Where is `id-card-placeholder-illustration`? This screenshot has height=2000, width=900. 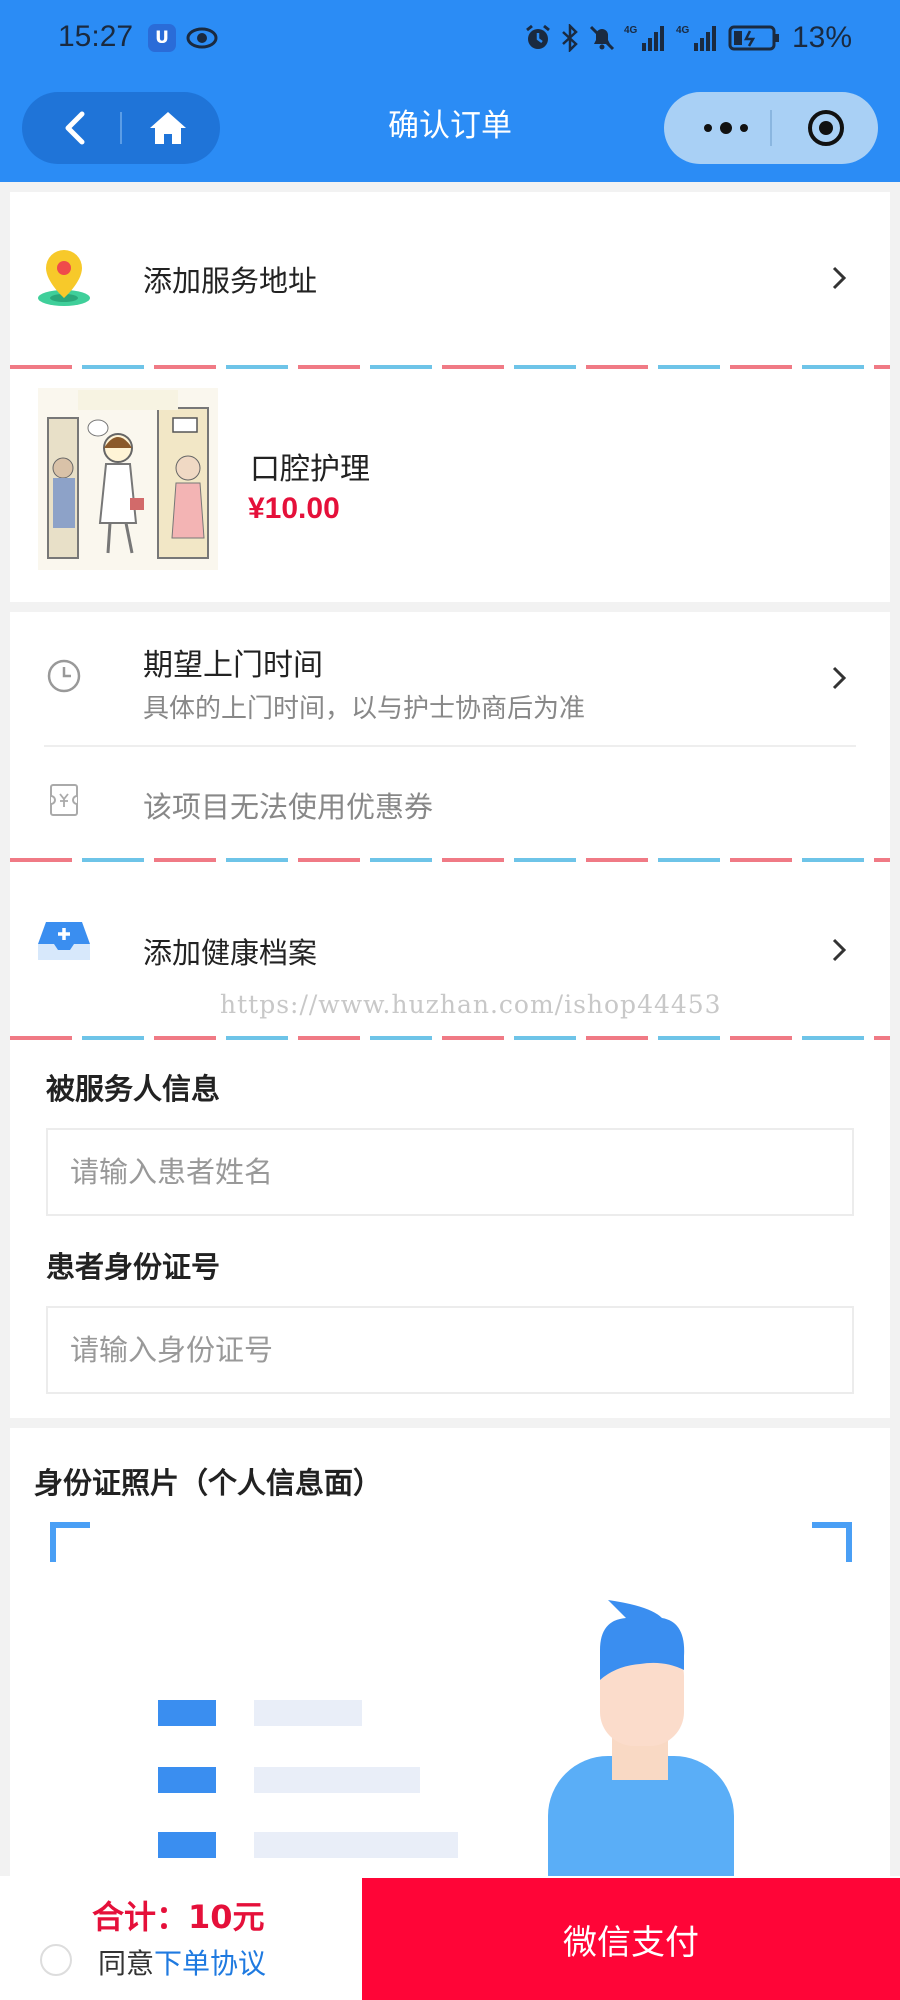 id-card-placeholder-illustration is located at coordinates (446, 1738).